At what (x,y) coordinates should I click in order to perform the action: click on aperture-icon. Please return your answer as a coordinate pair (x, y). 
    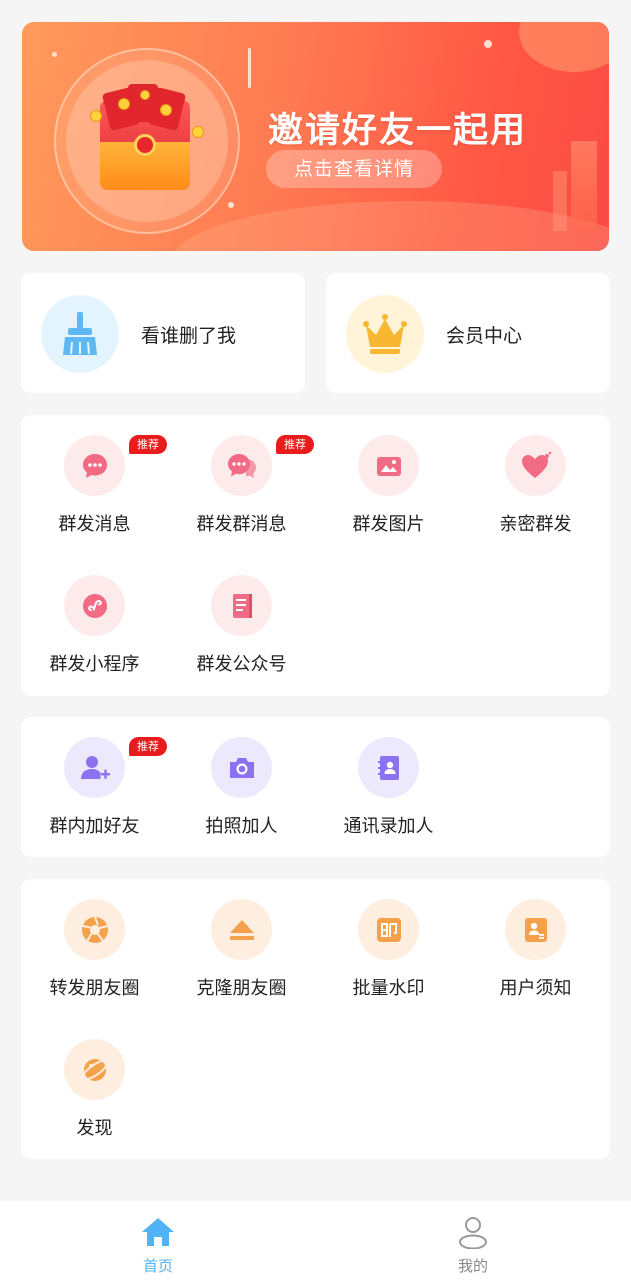
    Looking at the image, I should click on (94, 929).